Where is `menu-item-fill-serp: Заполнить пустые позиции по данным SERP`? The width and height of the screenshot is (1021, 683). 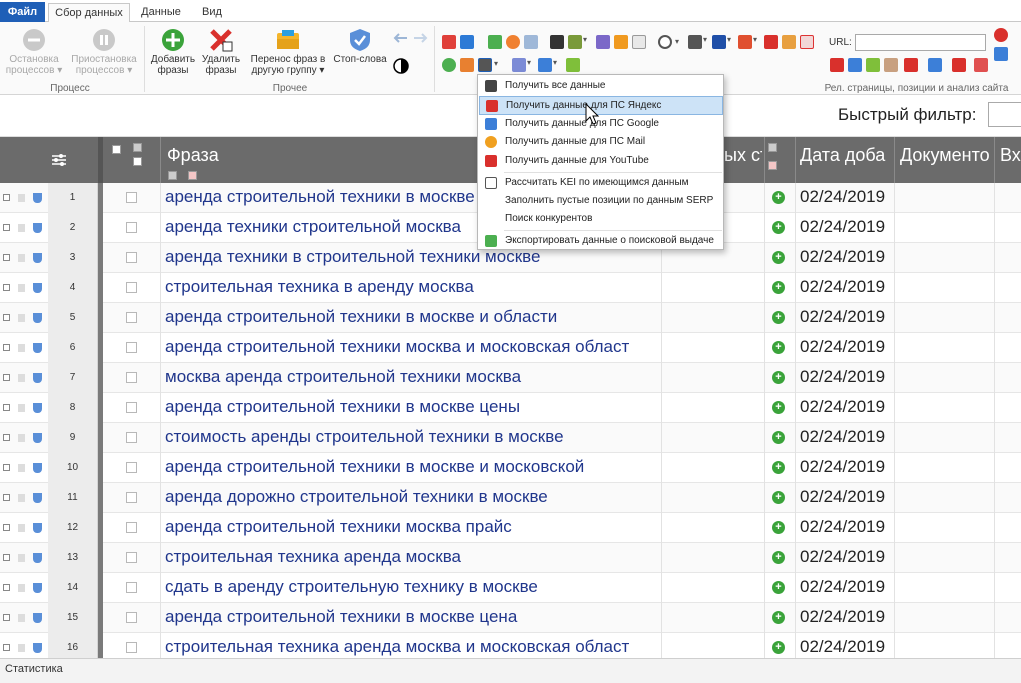
menu-item-fill-serp: Заполнить пустые позиции по данным SERP is located at coordinates (601, 201).